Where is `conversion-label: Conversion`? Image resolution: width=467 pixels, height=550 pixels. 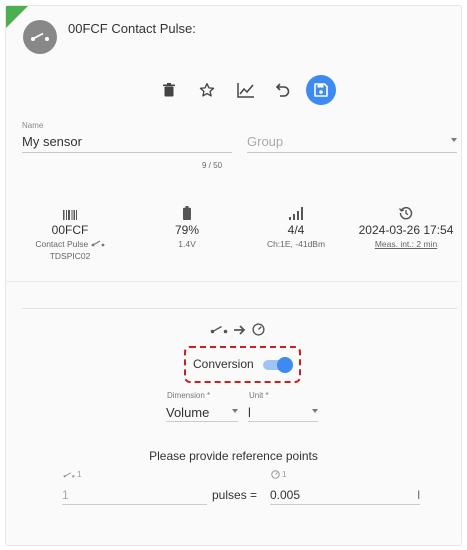
conversion-label: Conversion is located at coordinates (223, 364).